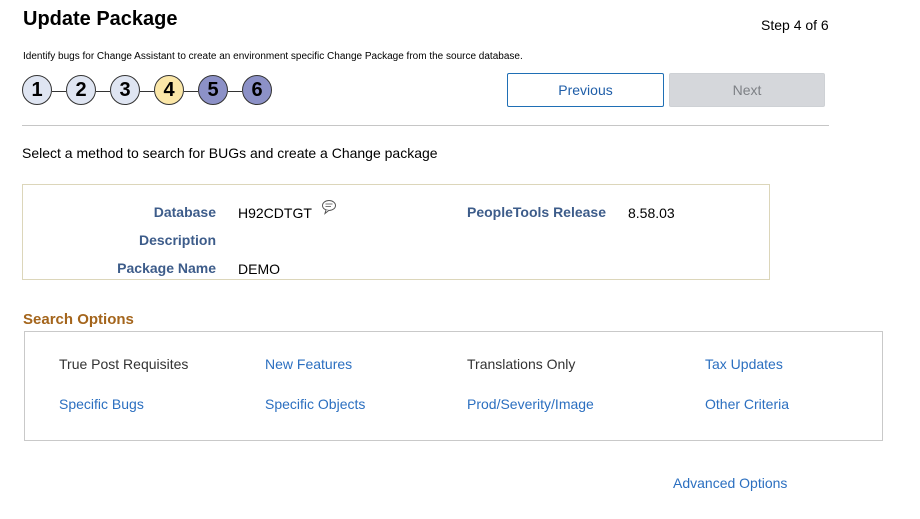  What do you see at coordinates (521, 364) in the screenshot?
I see `translations-only-option: Translations Only` at bounding box center [521, 364].